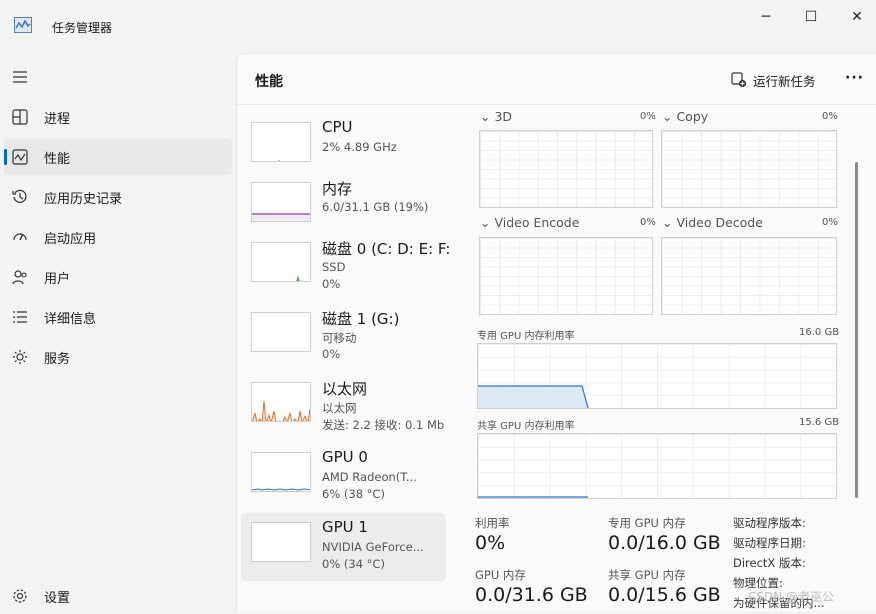 This screenshot has width=876, height=614. What do you see at coordinates (82, 28) in the screenshot?
I see `app-title: 任务管理器` at bounding box center [82, 28].